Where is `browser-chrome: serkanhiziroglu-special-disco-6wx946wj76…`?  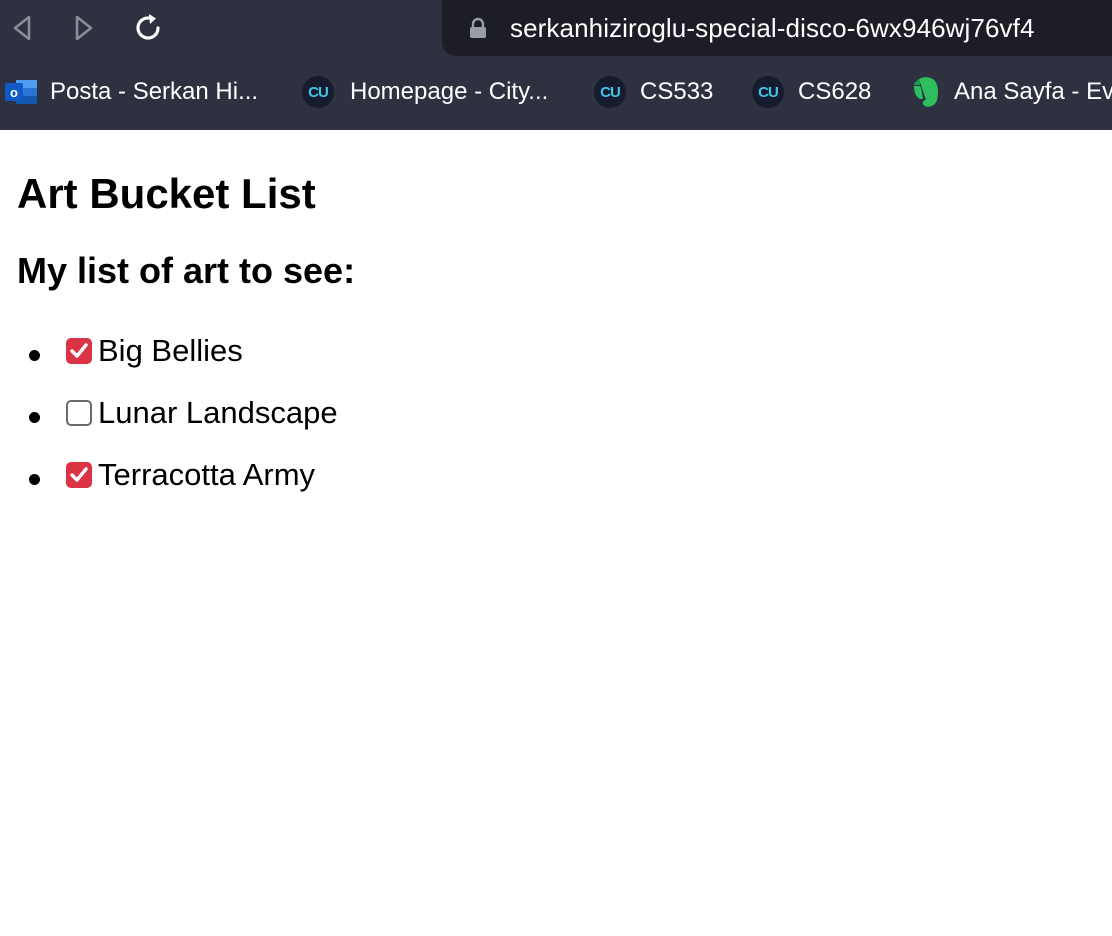
browser-chrome: serkanhiziroglu-special-disco-6wx946wj76… is located at coordinates (556, 65).